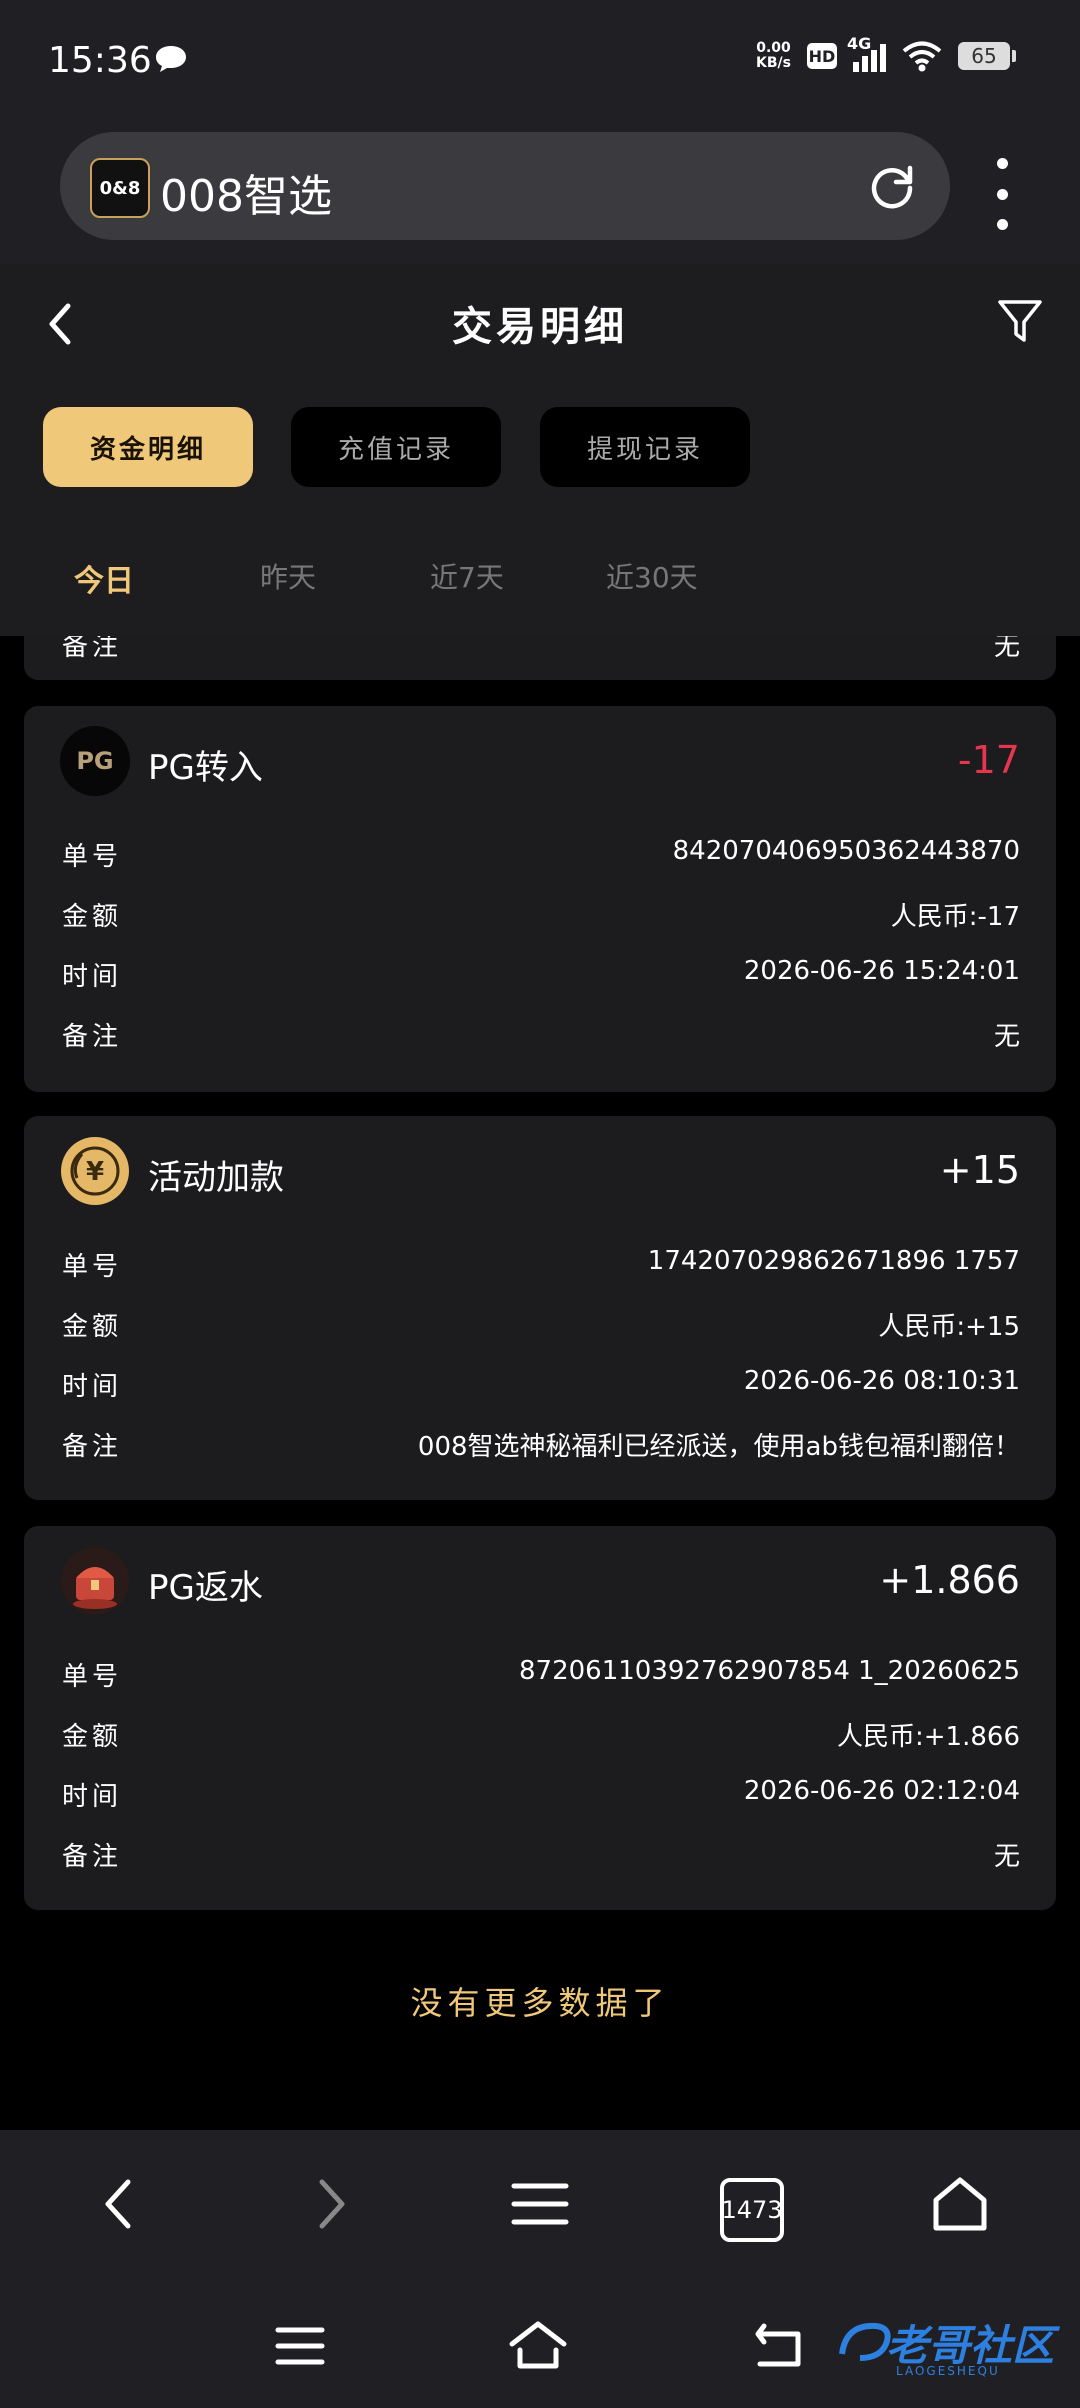  I want to click on chat-bubble-icon, so click(171, 59).